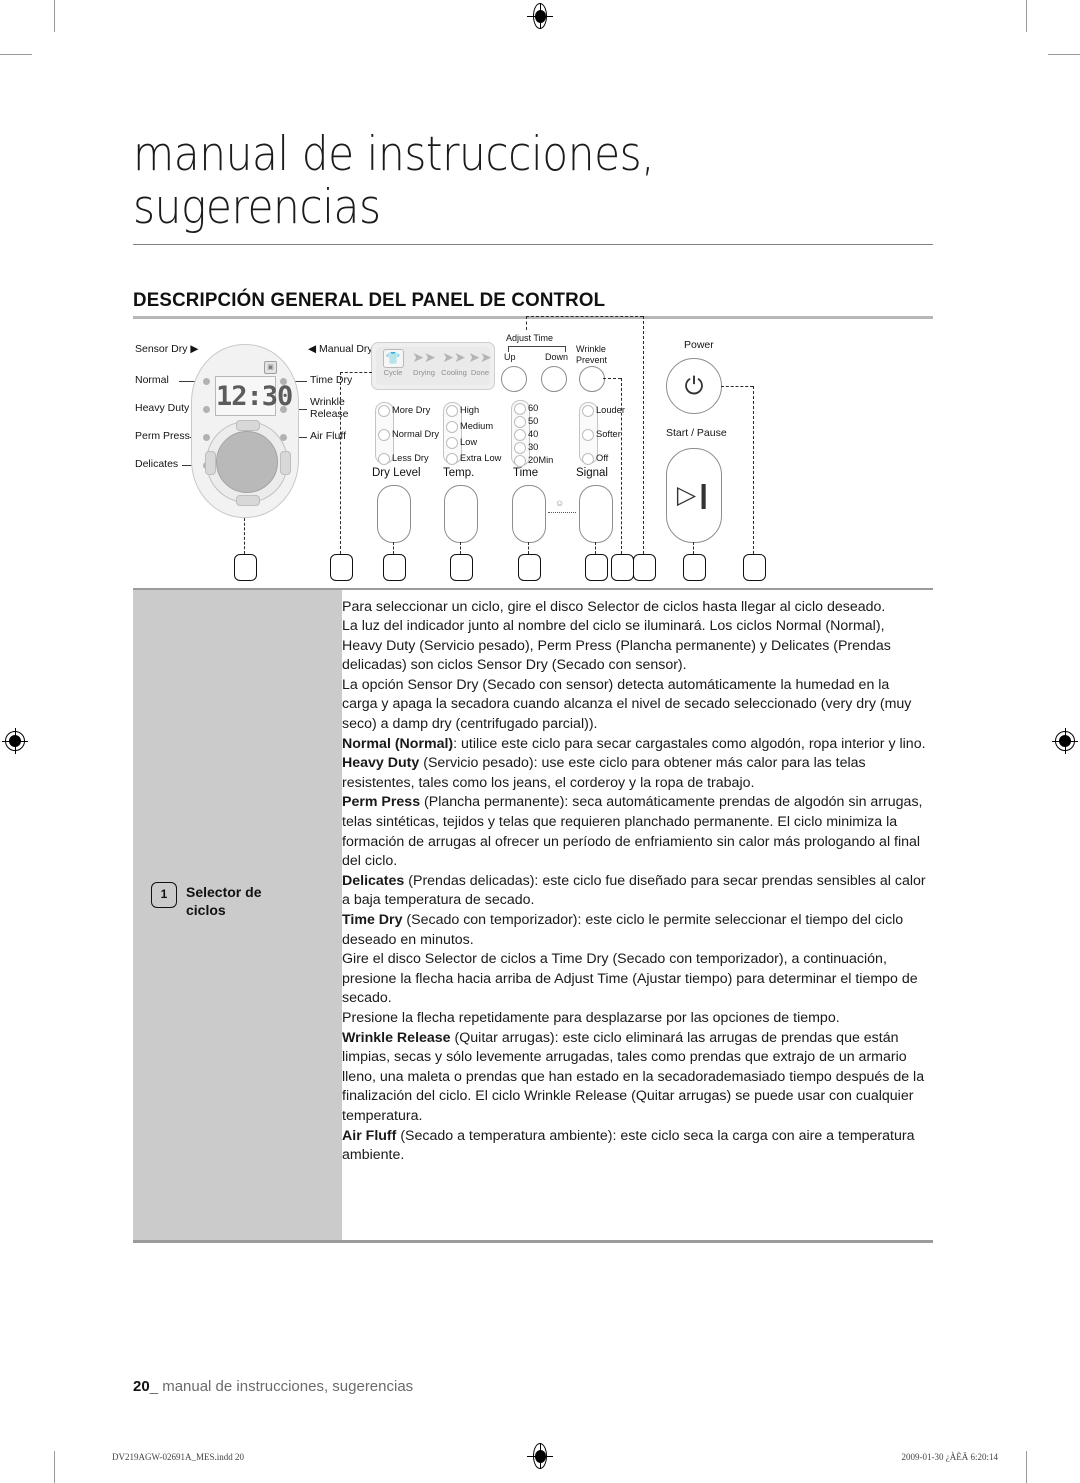  Describe the element at coordinates (340, 349) in the screenshot. I see `manual-dry-group-label: ◀ Manual Dry` at that location.